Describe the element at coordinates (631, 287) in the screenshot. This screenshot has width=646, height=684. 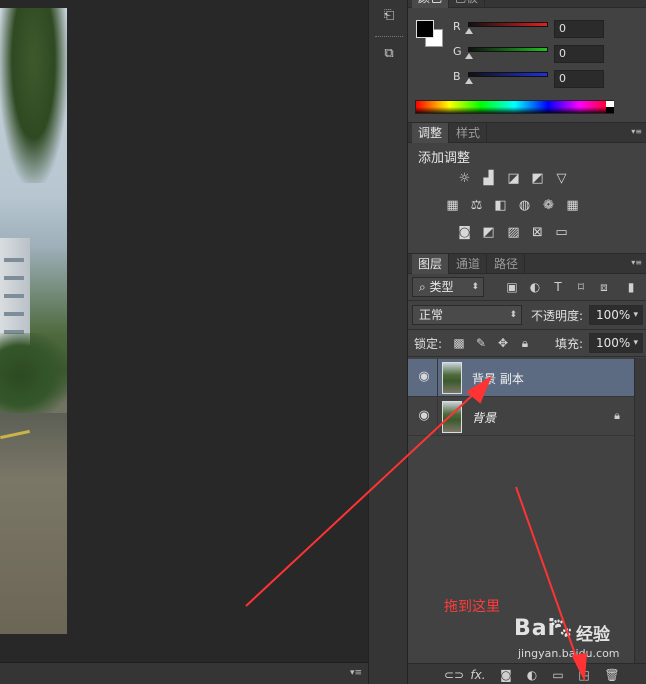
I see `filter-toggle-switch: ▮` at that location.